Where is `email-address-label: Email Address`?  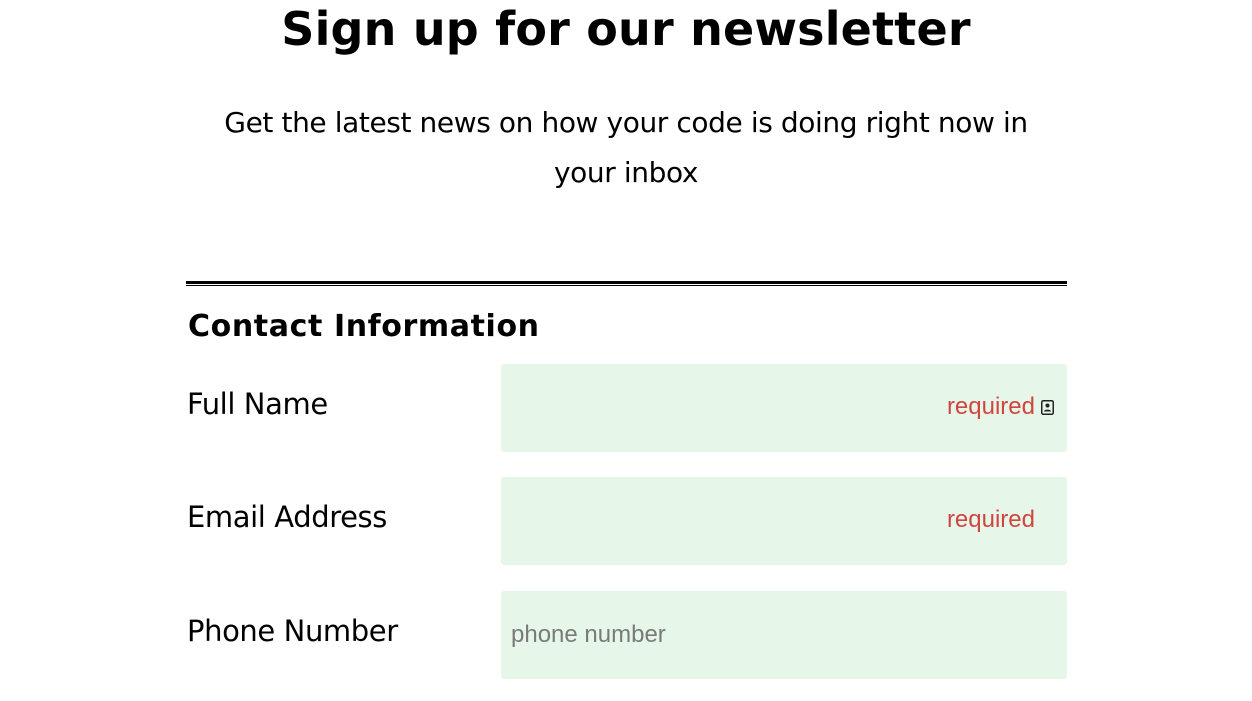
email-address-label: Email Address is located at coordinates (287, 517).